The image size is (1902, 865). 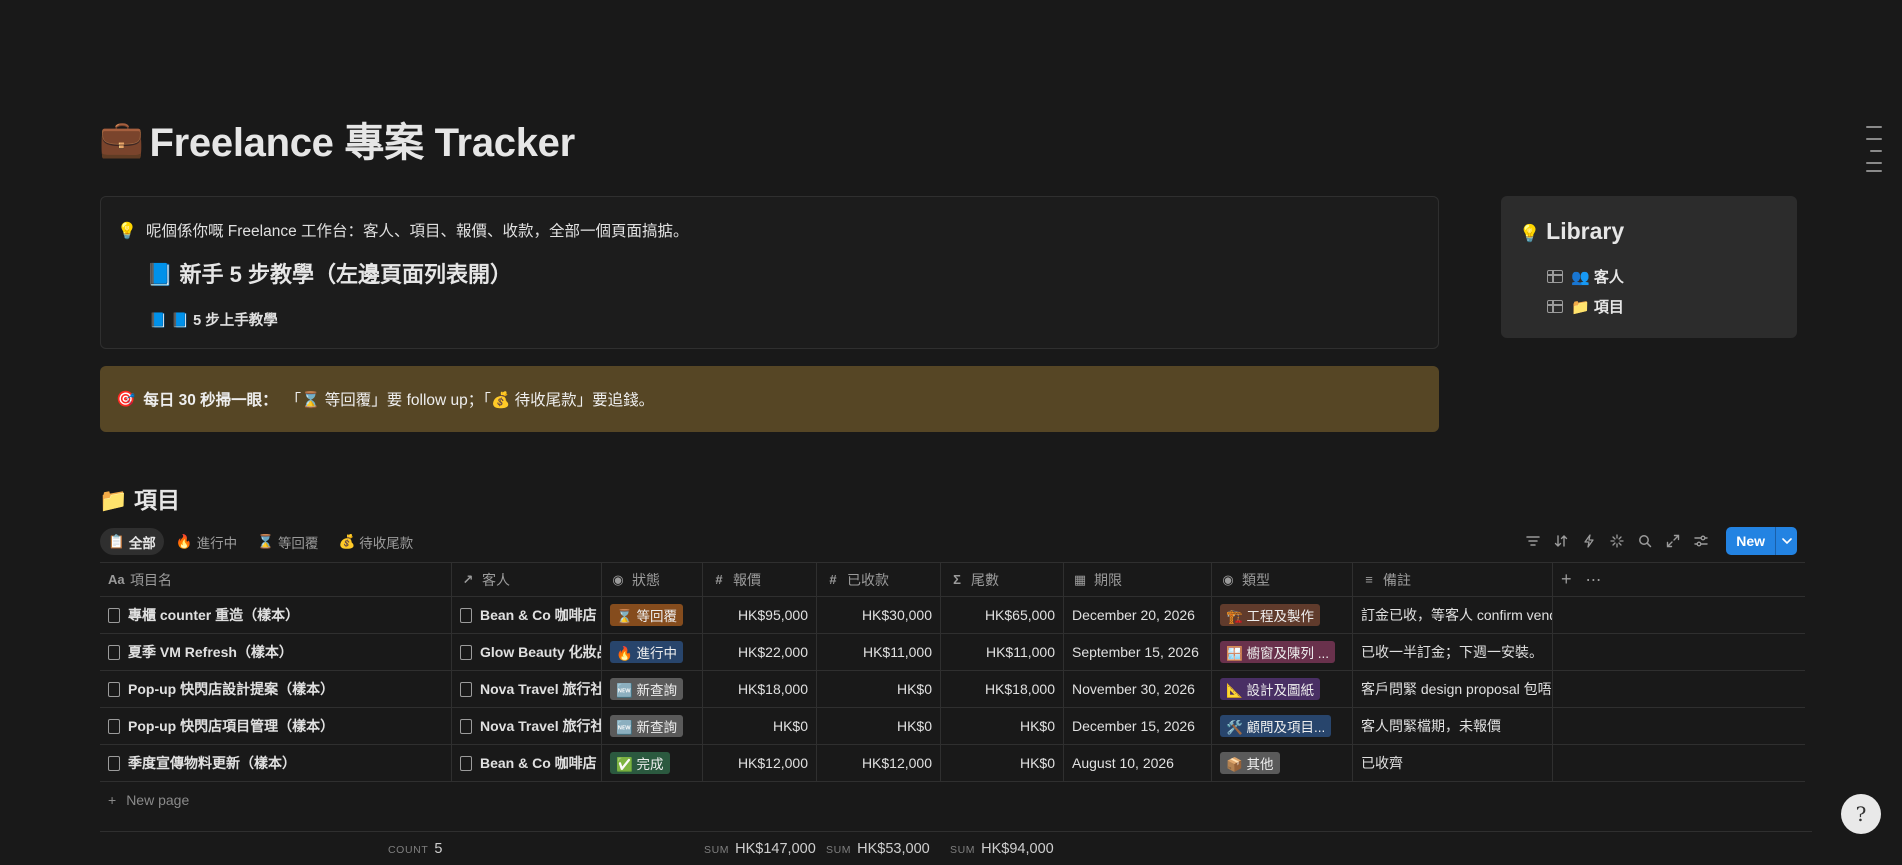 What do you see at coordinates (1566, 579) in the screenshot?
I see `add-property-icon: +` at bounding box center [1566, 579].